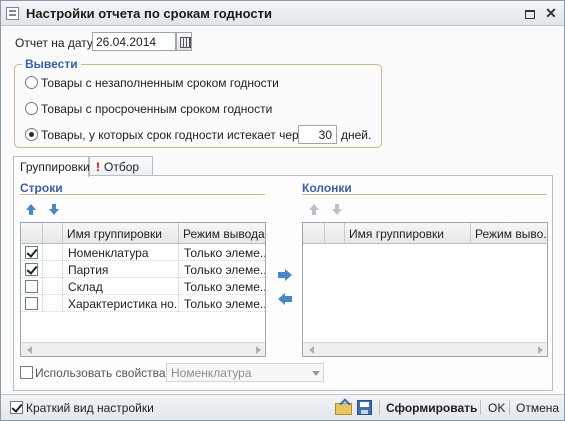  Describe the element at coordinates (90, 408) in the screenshot. I see `short-view-label: Краткий вид настройки` at that location.